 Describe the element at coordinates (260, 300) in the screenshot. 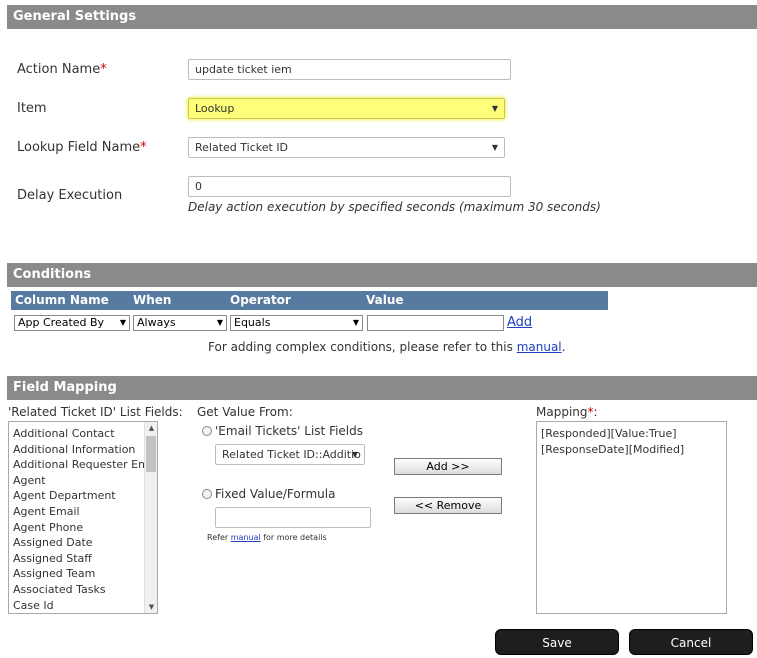

I see `column-header-operator: Operator` at that location.